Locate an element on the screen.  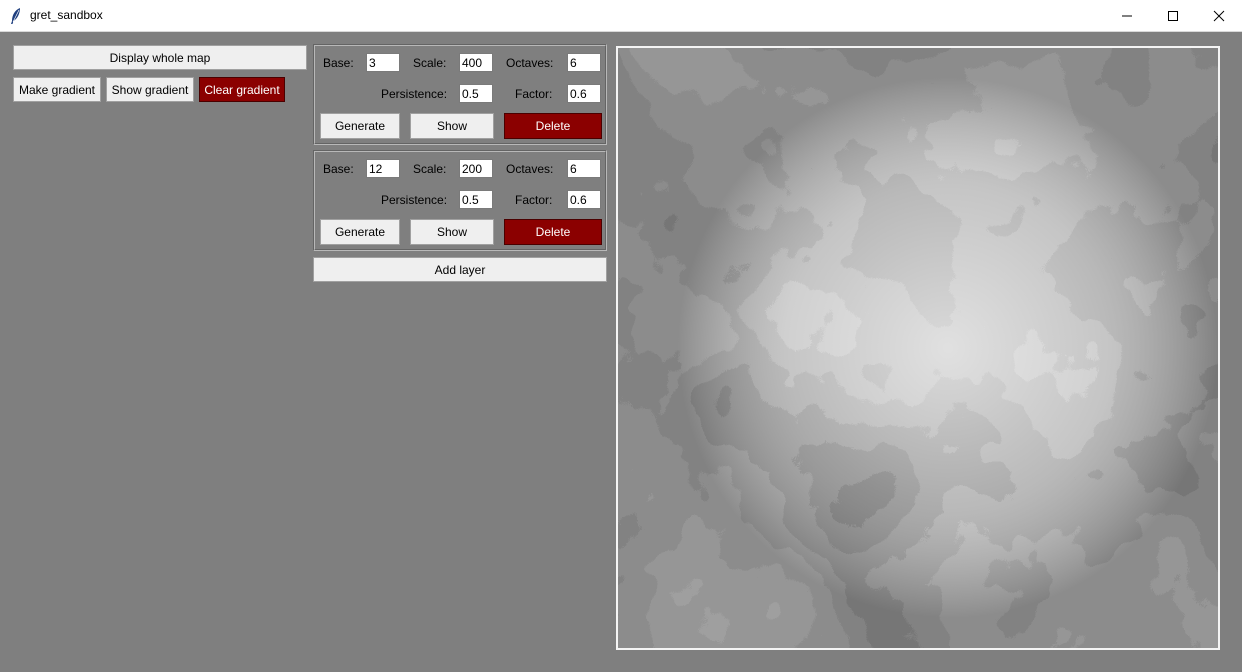
title-bar: gret_sandbox is located at coordinates (621, 16).